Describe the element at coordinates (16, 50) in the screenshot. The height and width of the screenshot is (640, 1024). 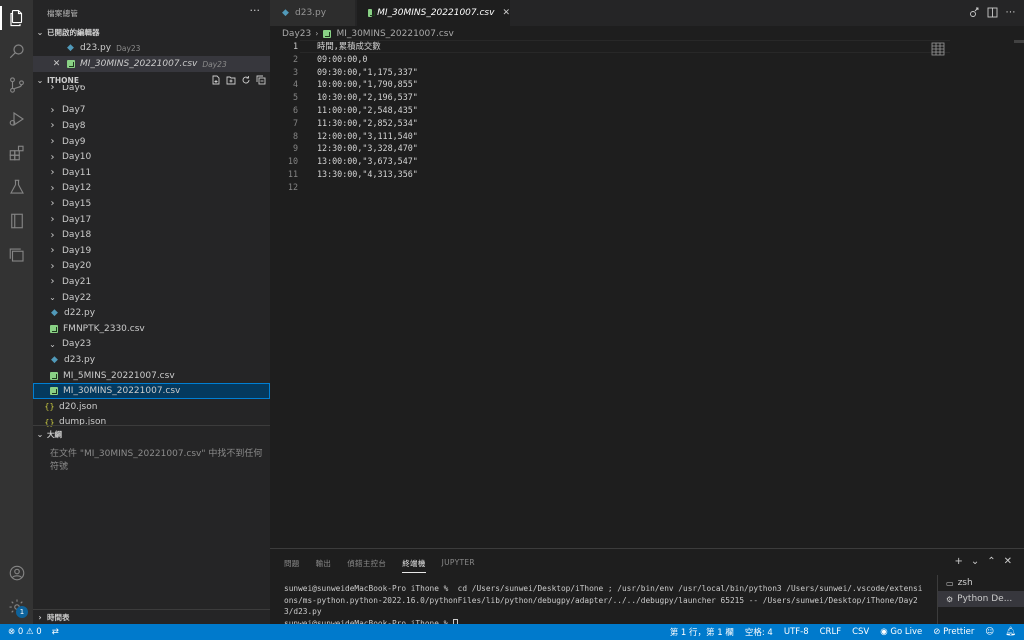
I see `search-icon` at that location.